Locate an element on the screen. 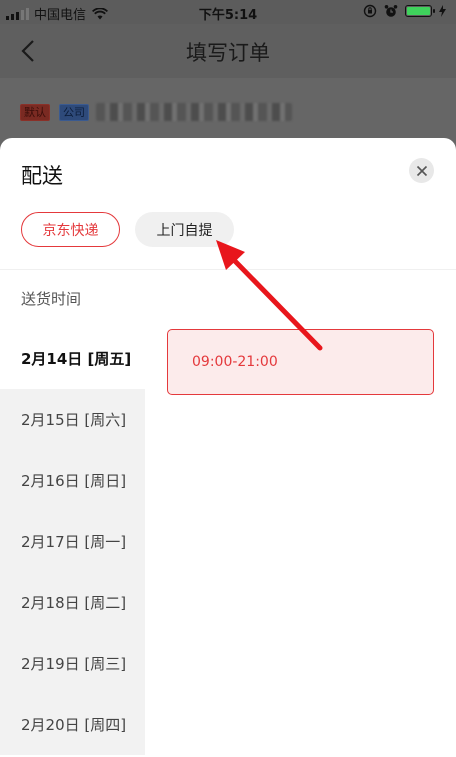 This screenshot has width=456, height=757. status-right is located at coordinates (404, 11).